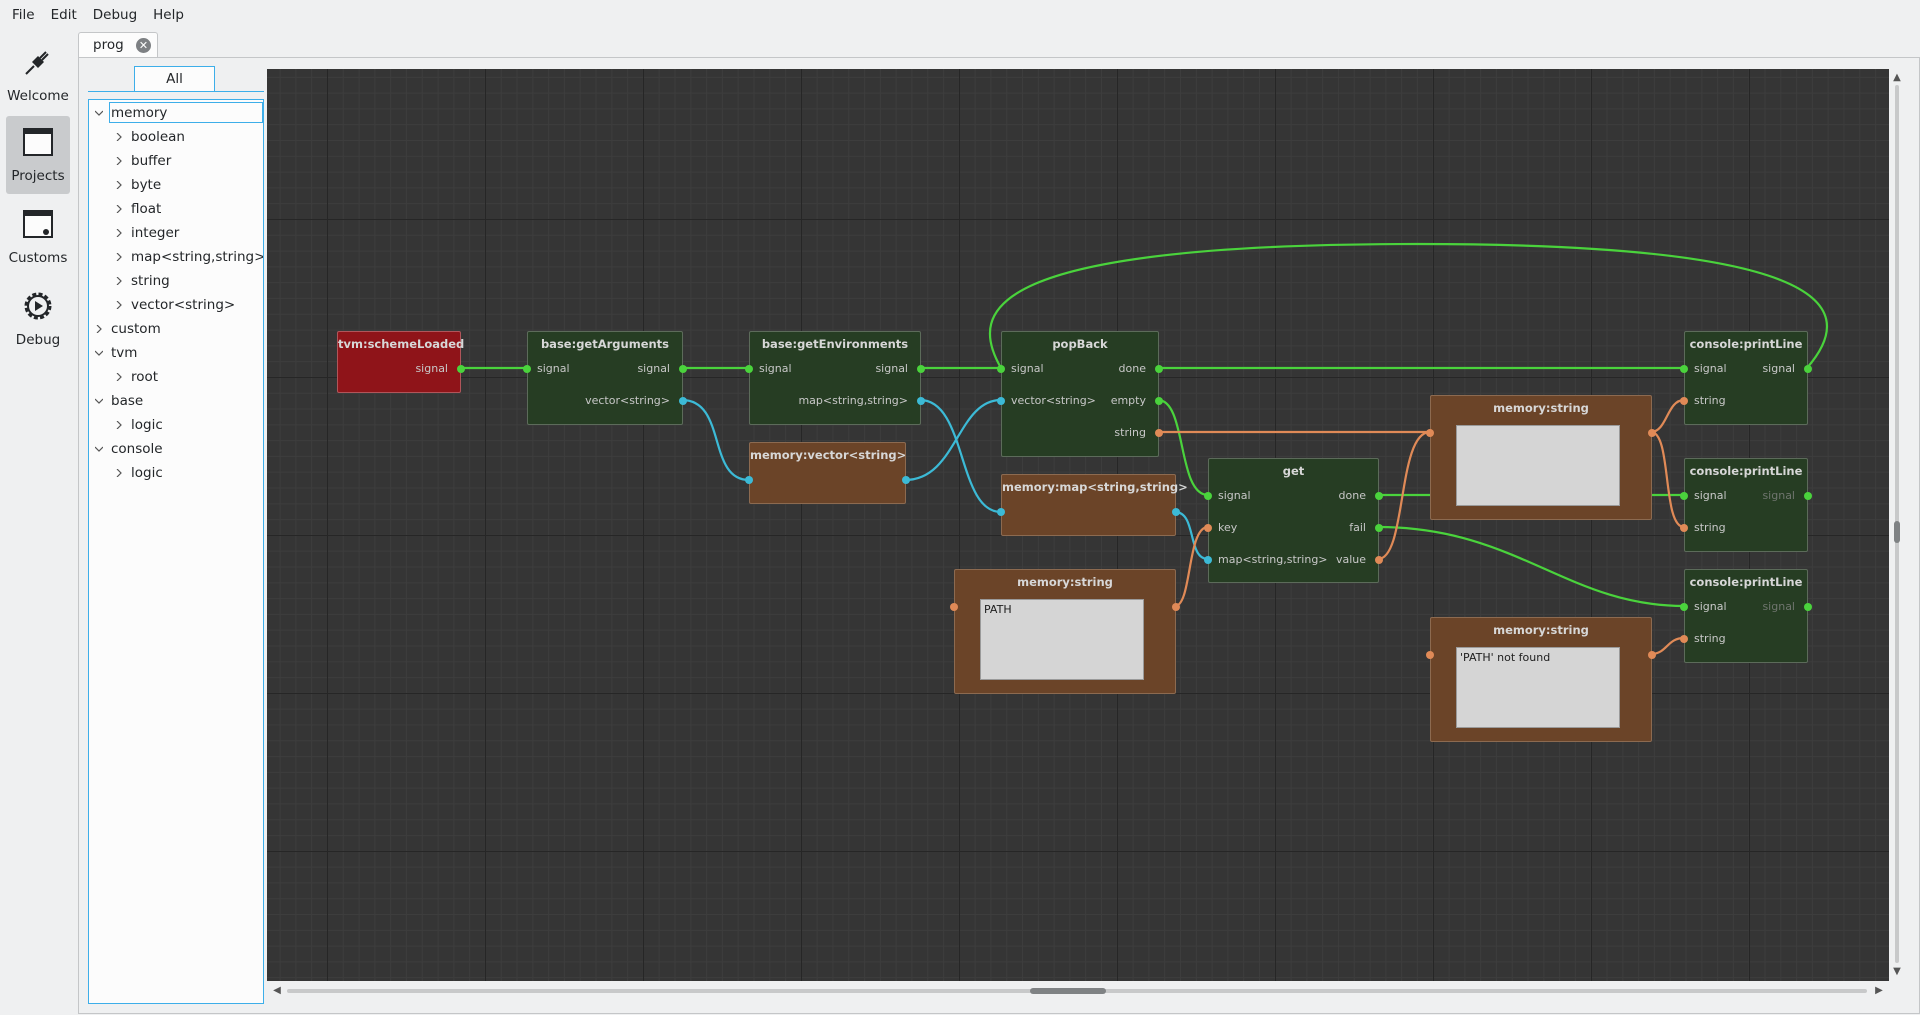  Describe the element at coordinates (1897, 972) in the screenshot. I see `scroll-down-icon: ▼` at that location.